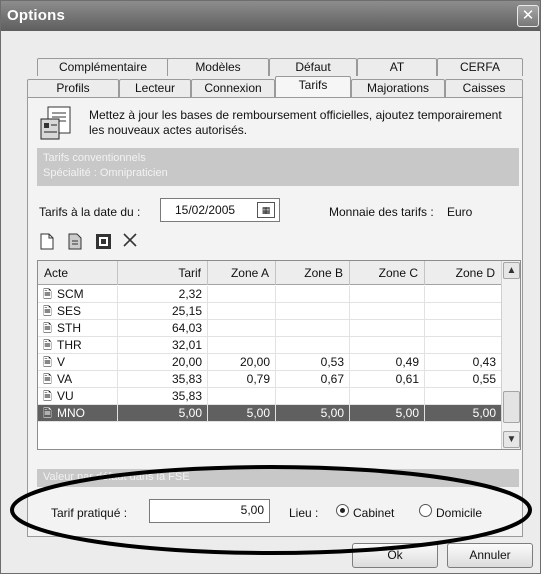 This screenshot has height=574, width=541. What do you see at coordinates (89, 513) in the screenshot?
I see `tarif-pratique-label: Tarif pratiqué :` at bounding box center [89, 513].